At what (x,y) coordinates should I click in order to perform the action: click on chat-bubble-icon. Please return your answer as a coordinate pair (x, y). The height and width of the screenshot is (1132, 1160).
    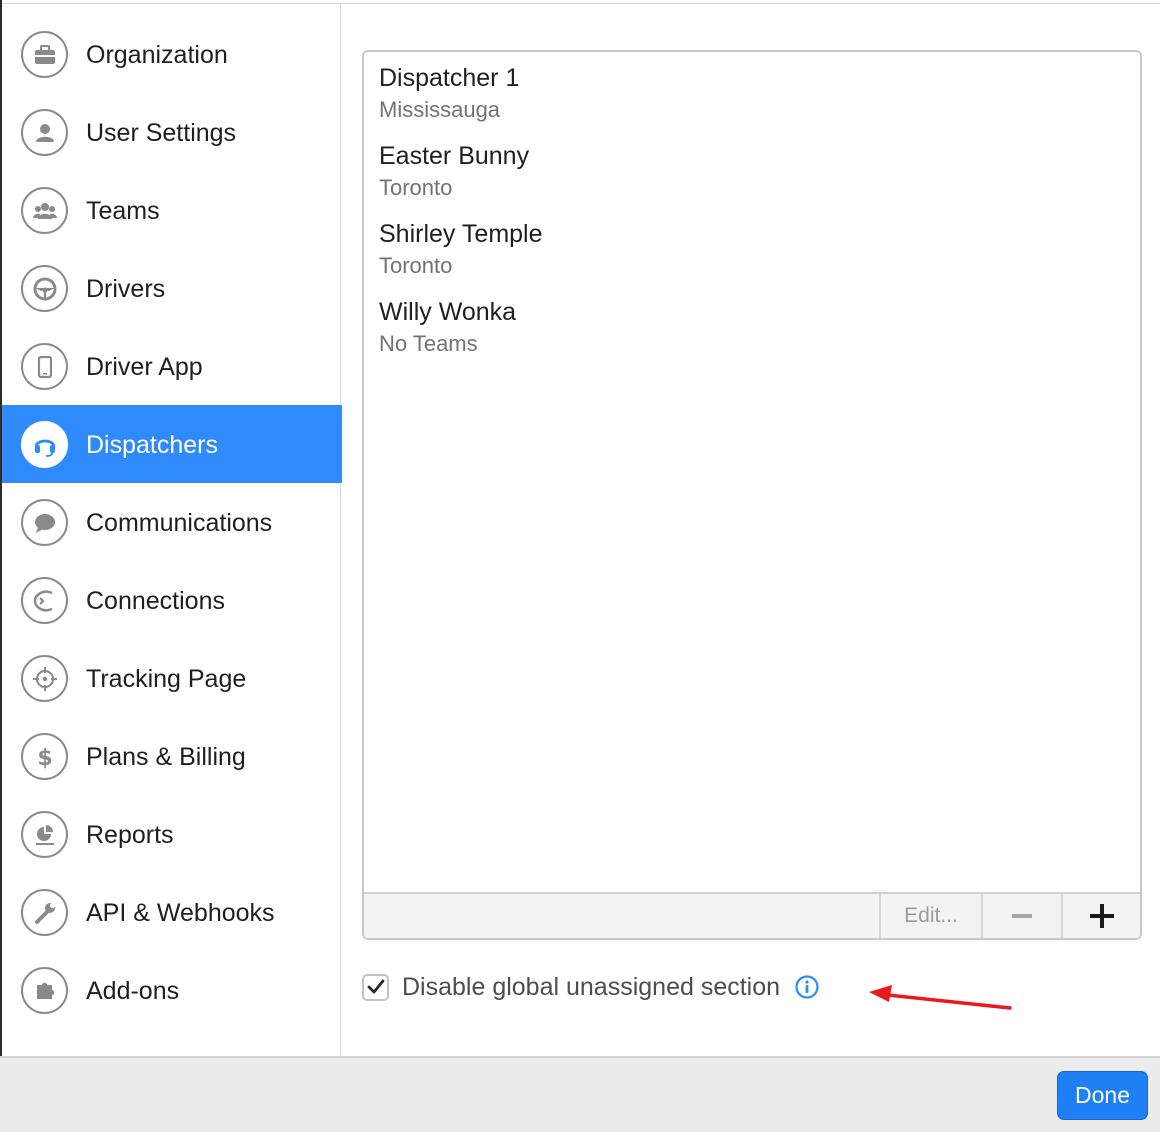
    Looking at the image, I should click on (44, 522).